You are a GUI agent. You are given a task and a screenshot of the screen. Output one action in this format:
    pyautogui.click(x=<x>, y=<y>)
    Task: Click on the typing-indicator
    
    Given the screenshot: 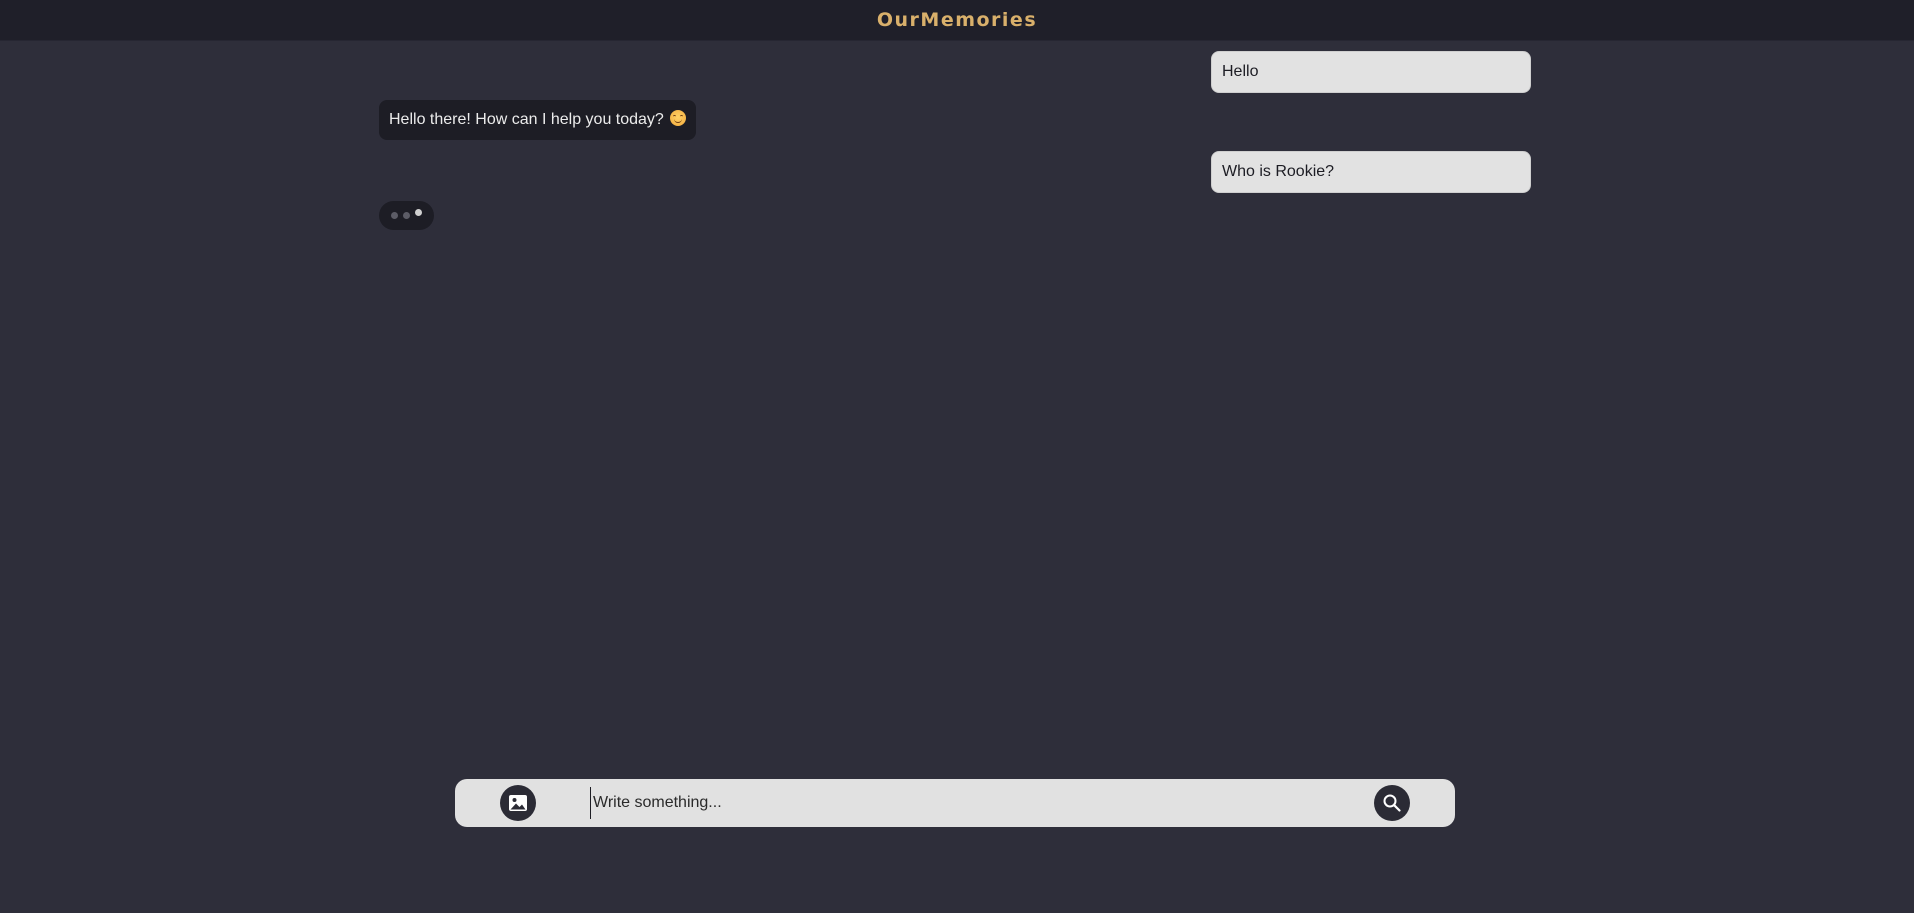 What is the action you would take?
    pyautogui.click(x=406, y=215)
    